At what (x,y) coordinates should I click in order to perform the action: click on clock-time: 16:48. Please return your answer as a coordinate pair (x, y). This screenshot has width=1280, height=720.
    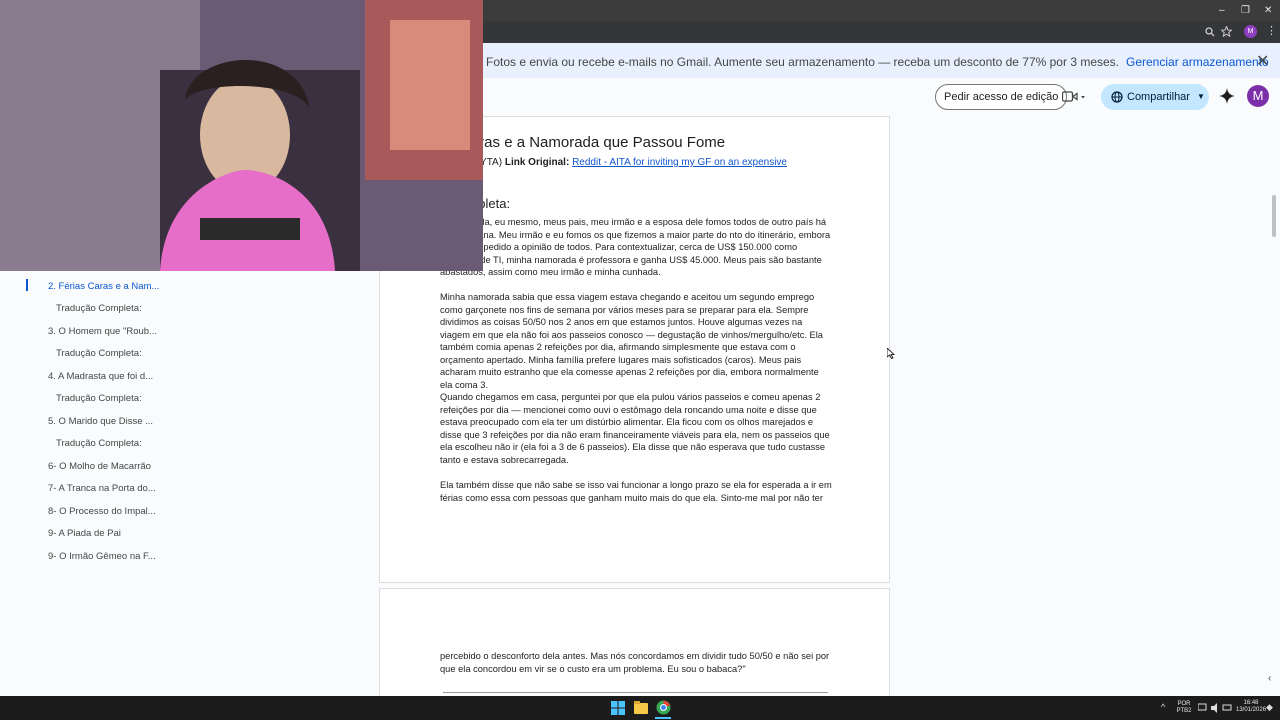
    Looking at the image, I should click on (1251, 703).